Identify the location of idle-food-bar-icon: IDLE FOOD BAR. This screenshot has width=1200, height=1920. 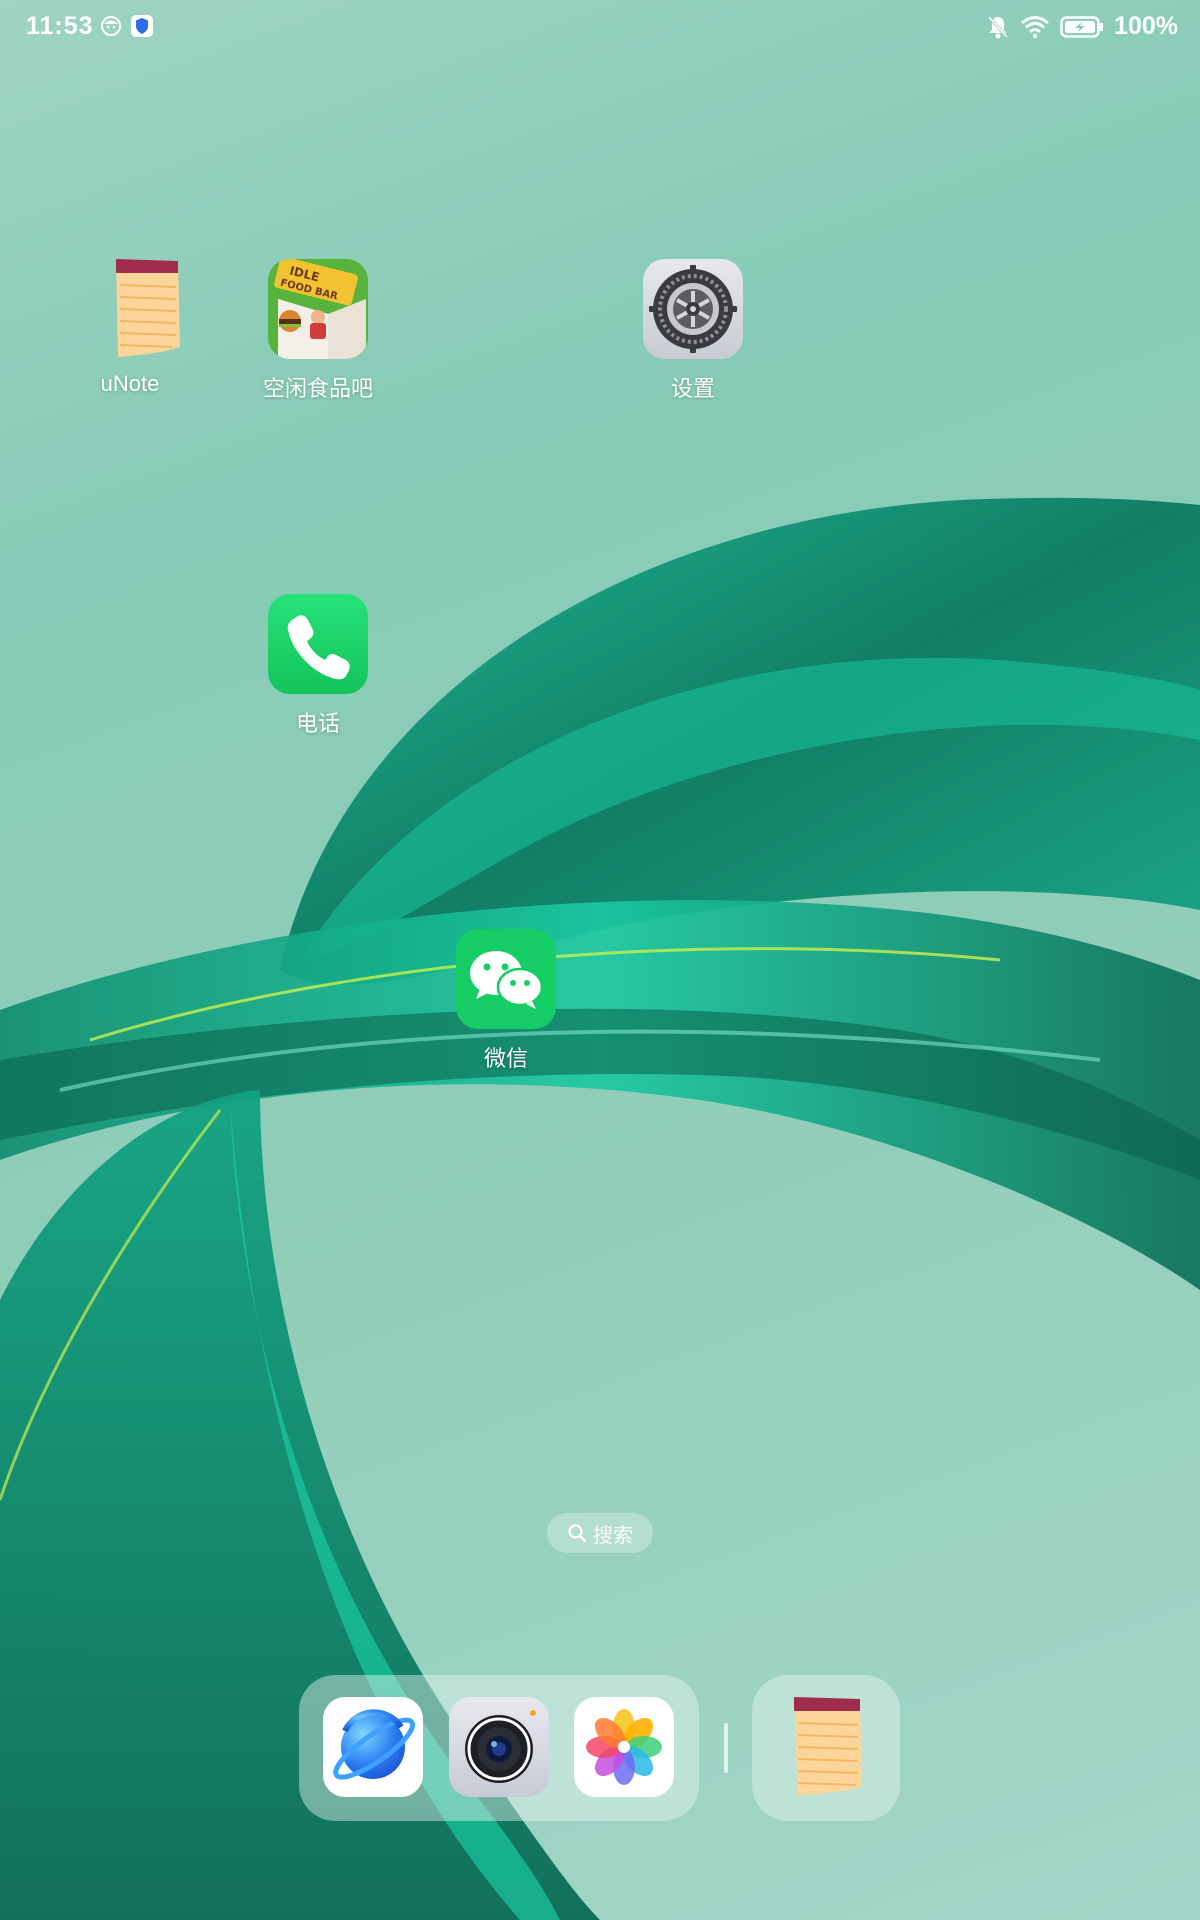
(318, 309).